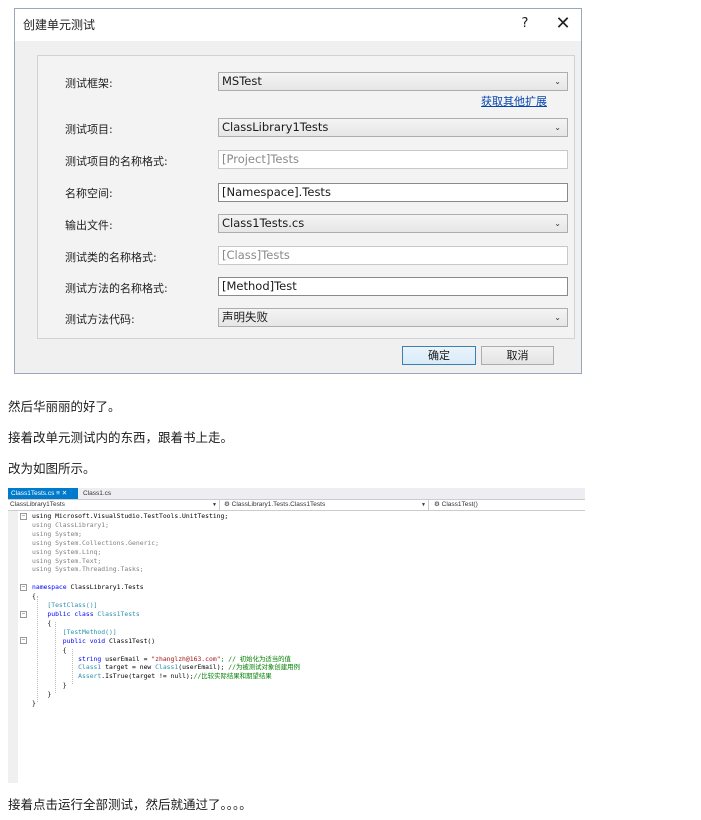  What do you see at coordinates (393, 317) in the screenshot?
I see `method-code-select: 声明失败 ⌄` at bounding box center [393, 317].